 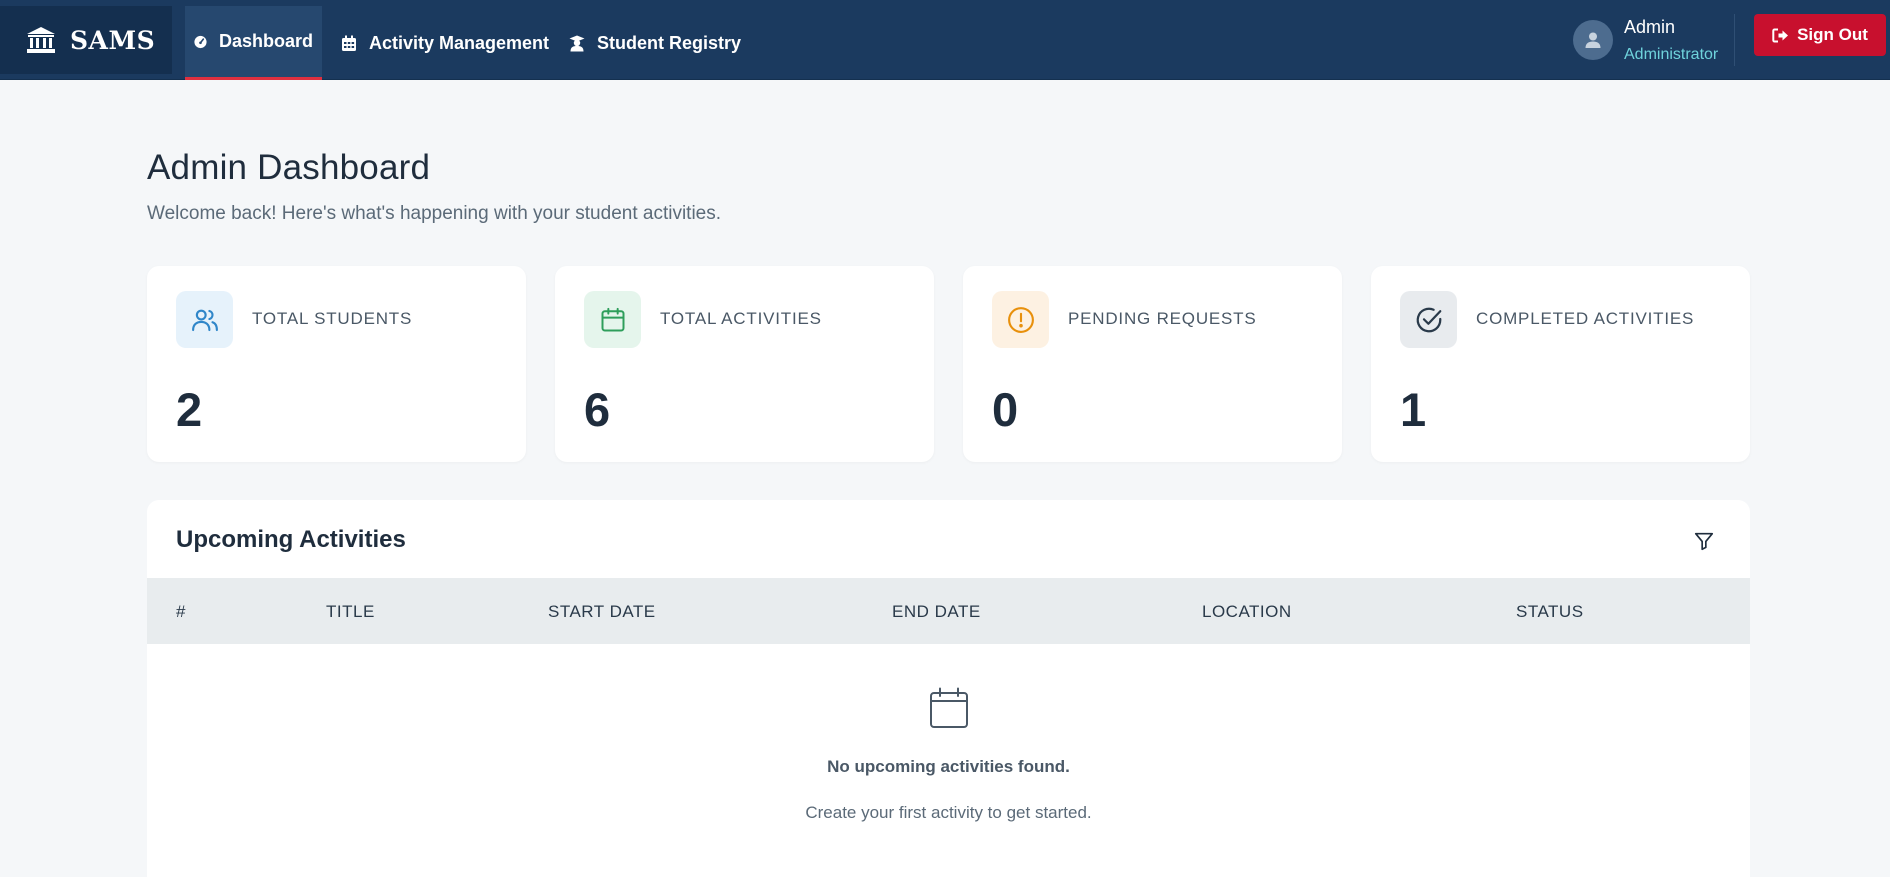 What do you see at coordinates (1152, 364) in the screenshot?
I see `stat-card-pending-requests: PENDING REQUESTS 0` at bounding box center [1152, 364].